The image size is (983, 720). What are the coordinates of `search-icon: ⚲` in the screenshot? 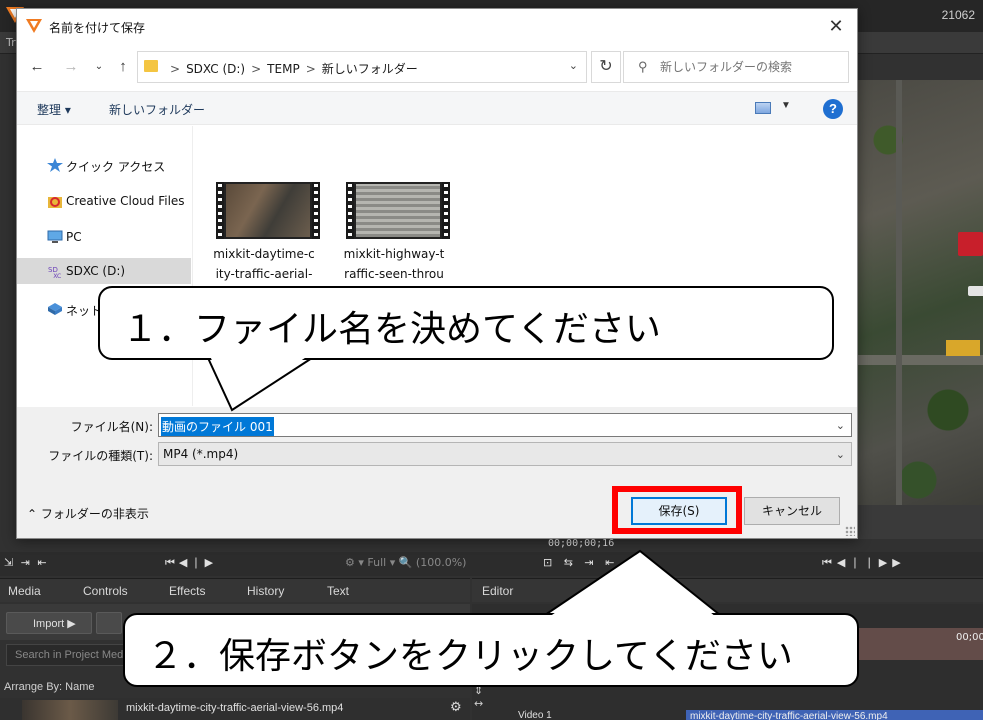 It's located at (643, 66).